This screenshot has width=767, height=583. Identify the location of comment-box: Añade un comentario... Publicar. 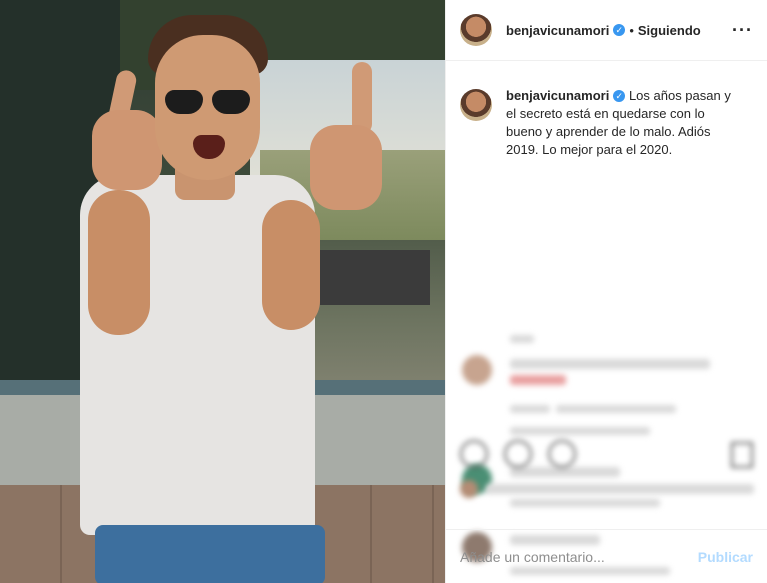
(606, 556).